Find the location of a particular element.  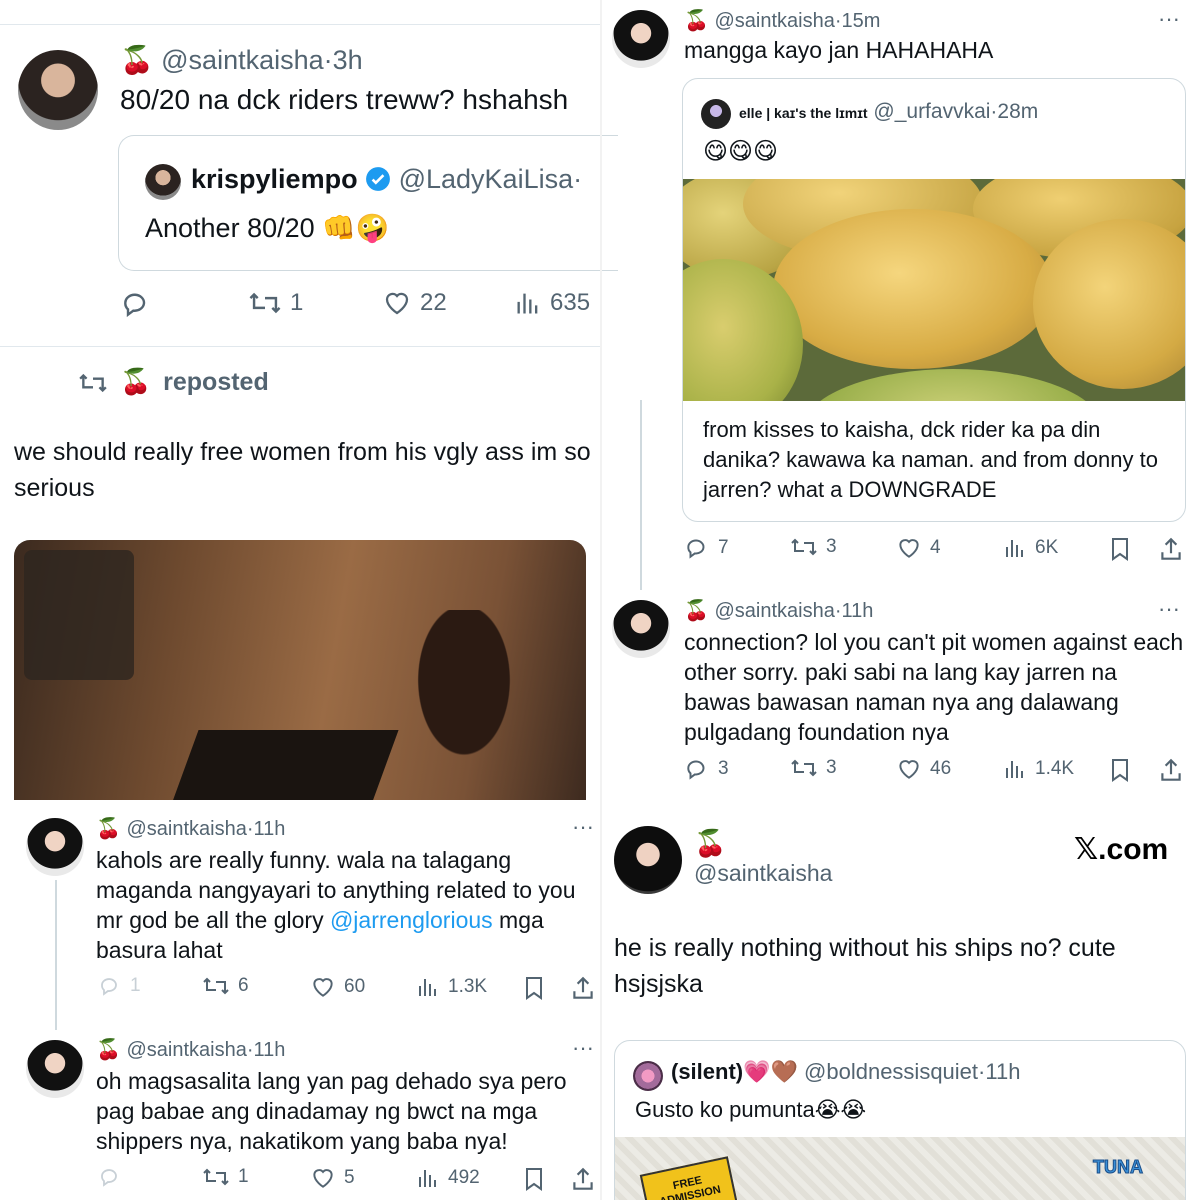

free-admission-ticket: FREE ADMISSION is located at coordinates (690, 1178).